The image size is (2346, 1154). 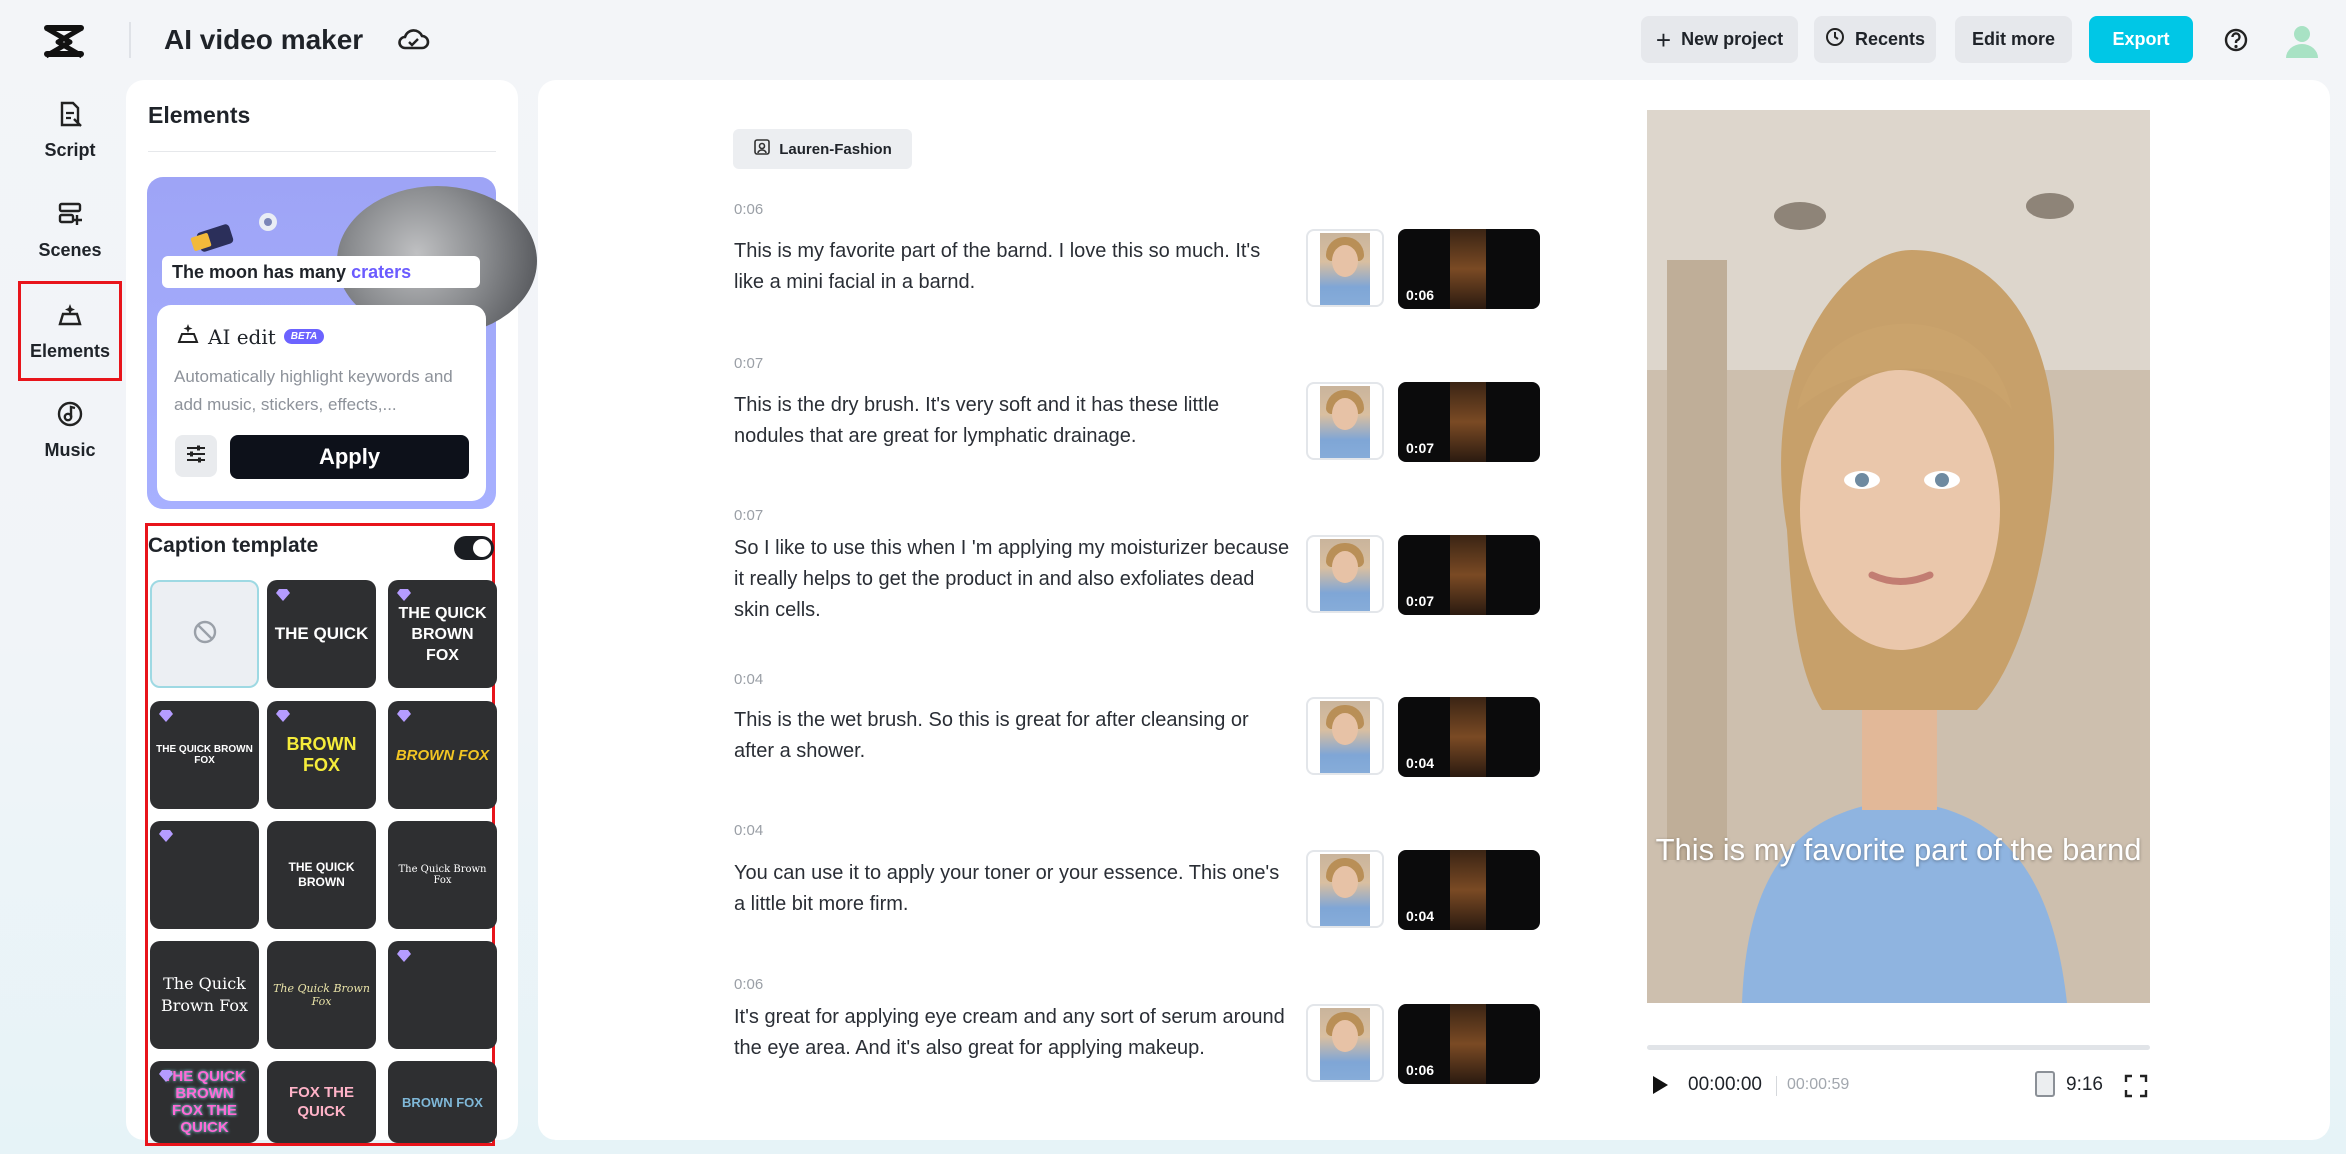 What do you see at coordinates (2302, 40) in the screenshot?
I see `user-avatar` at bounding box center [2302, 40].